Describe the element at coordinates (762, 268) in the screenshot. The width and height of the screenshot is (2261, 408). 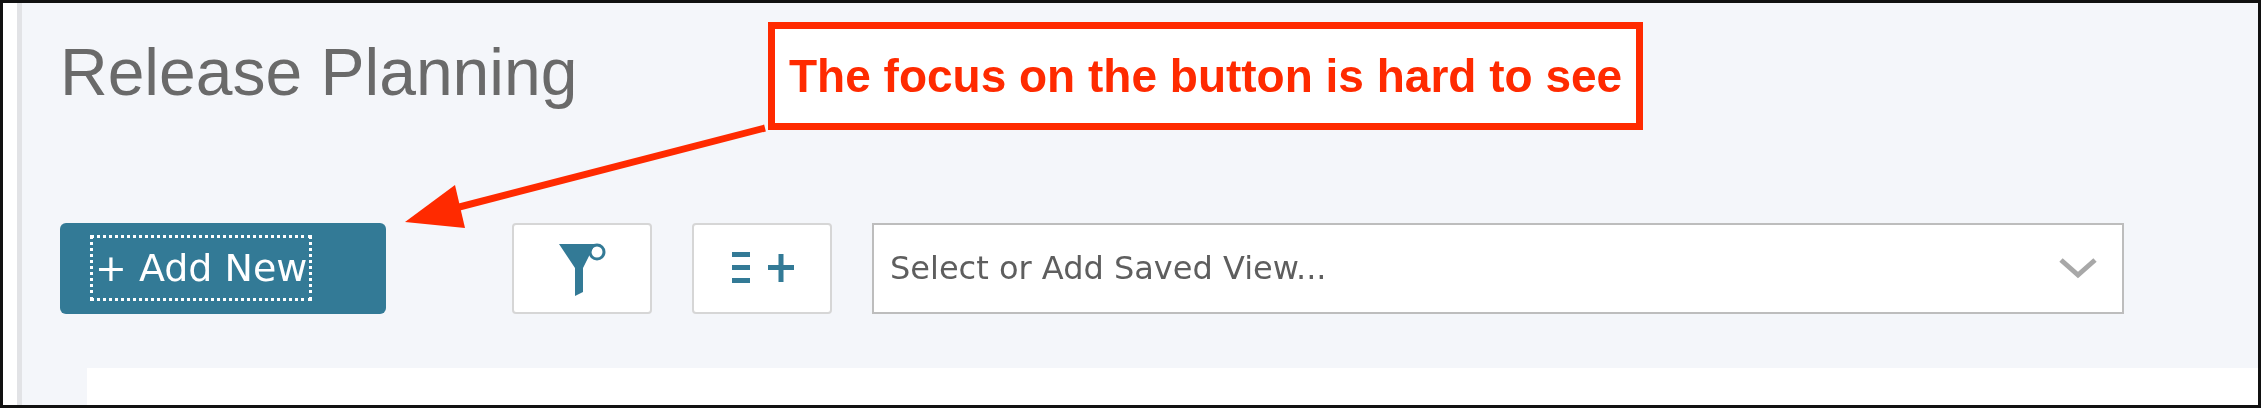
I see `column-add-button` at that location.